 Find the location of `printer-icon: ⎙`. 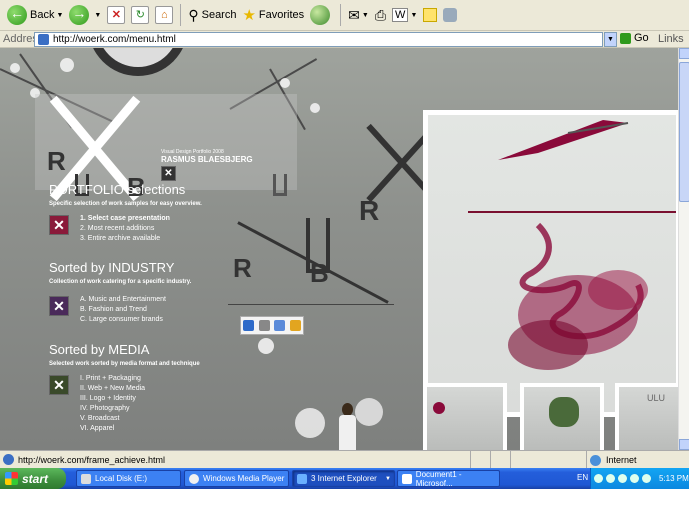

printer-icon: ⎙ is located at coordinates (380, 14).